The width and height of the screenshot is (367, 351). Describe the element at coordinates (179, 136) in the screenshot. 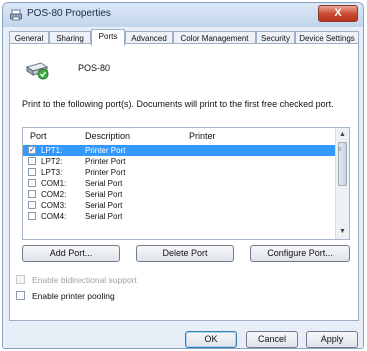

I see `list-header: Port Description Printer` at that location.